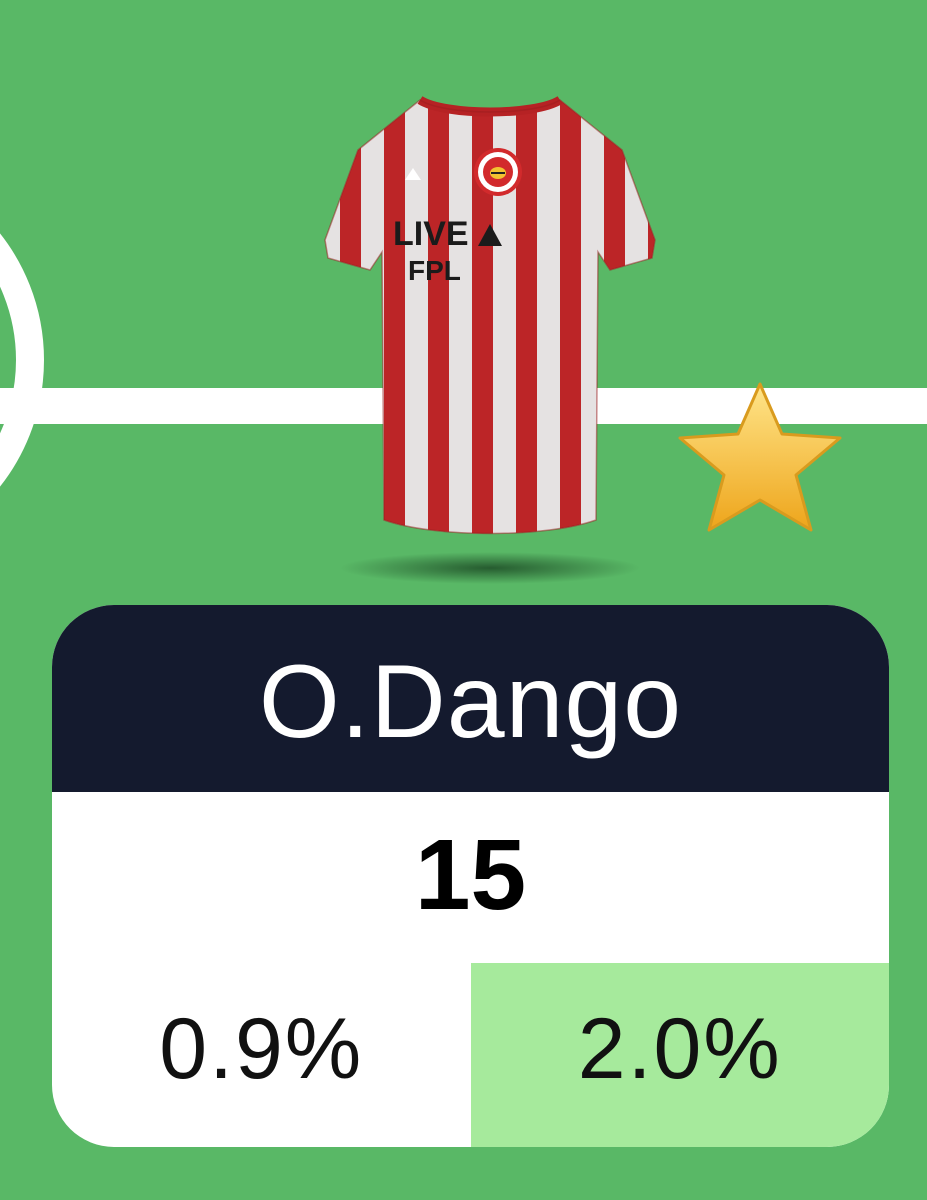  What do you see at coordinates (679, 1055) in the screenshot?
I see `stat-right-value: 2.0%` at bounding box center [679, 1055].